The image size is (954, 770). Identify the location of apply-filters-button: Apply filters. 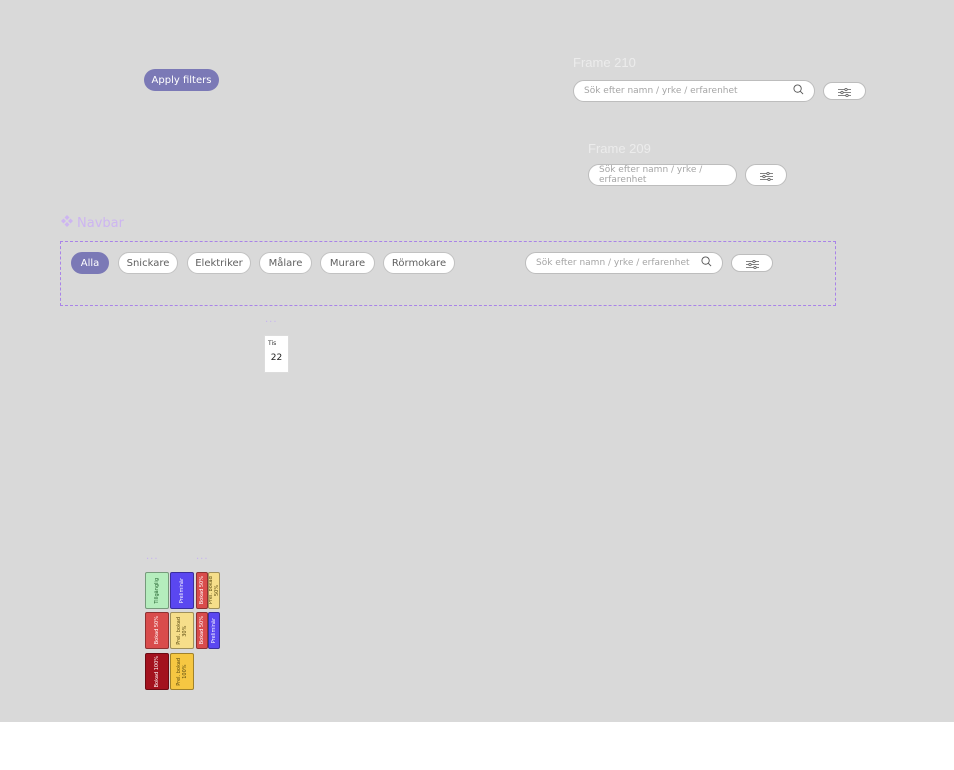
(181, 80).